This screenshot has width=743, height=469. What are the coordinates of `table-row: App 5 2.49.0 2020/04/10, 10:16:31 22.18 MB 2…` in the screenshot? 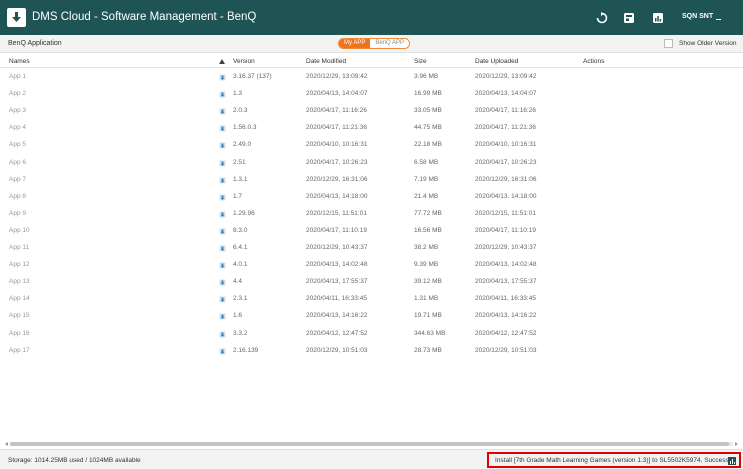 It's located at (371, 144).